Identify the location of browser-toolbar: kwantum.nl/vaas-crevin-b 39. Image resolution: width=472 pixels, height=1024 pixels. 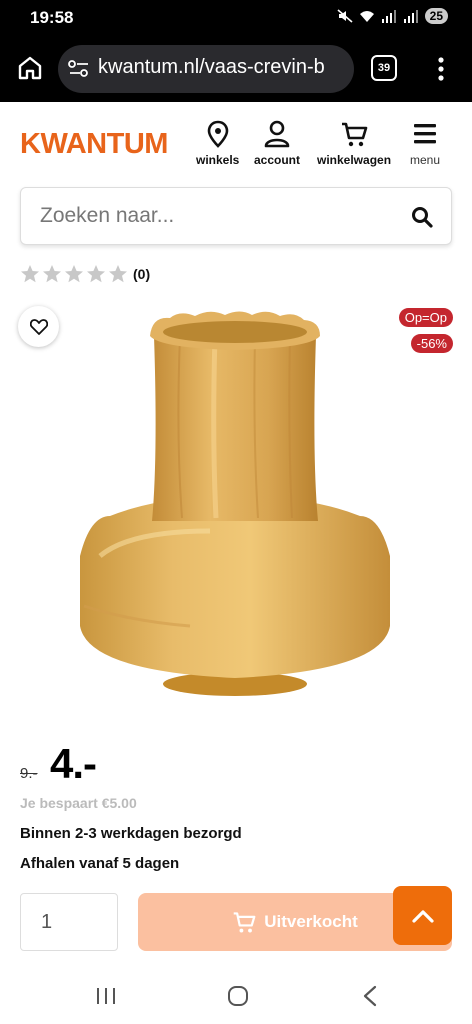
(236, 69).